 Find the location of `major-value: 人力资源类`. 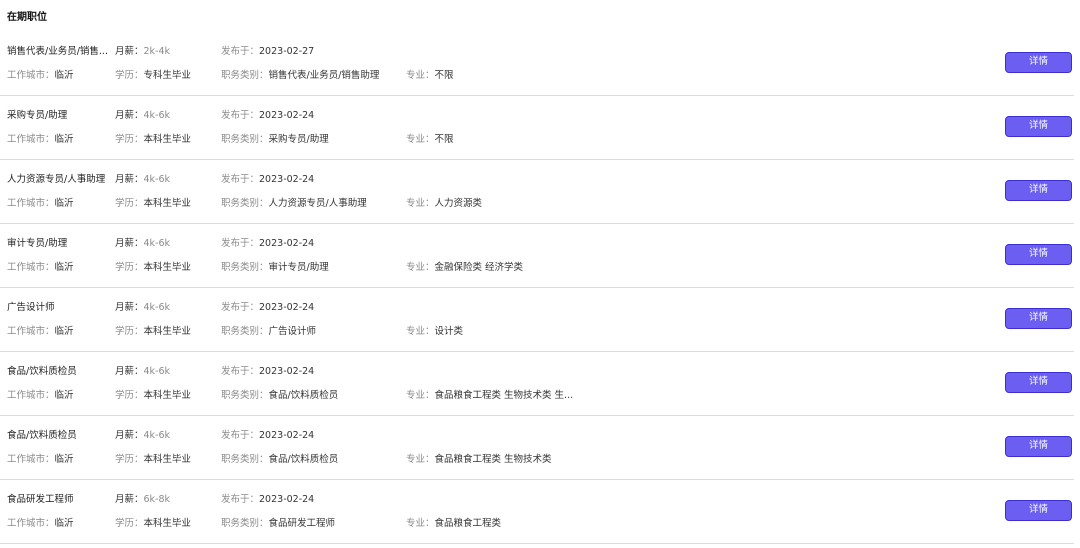

major-value: 人力资源类 is located at coordinates (458, 203).